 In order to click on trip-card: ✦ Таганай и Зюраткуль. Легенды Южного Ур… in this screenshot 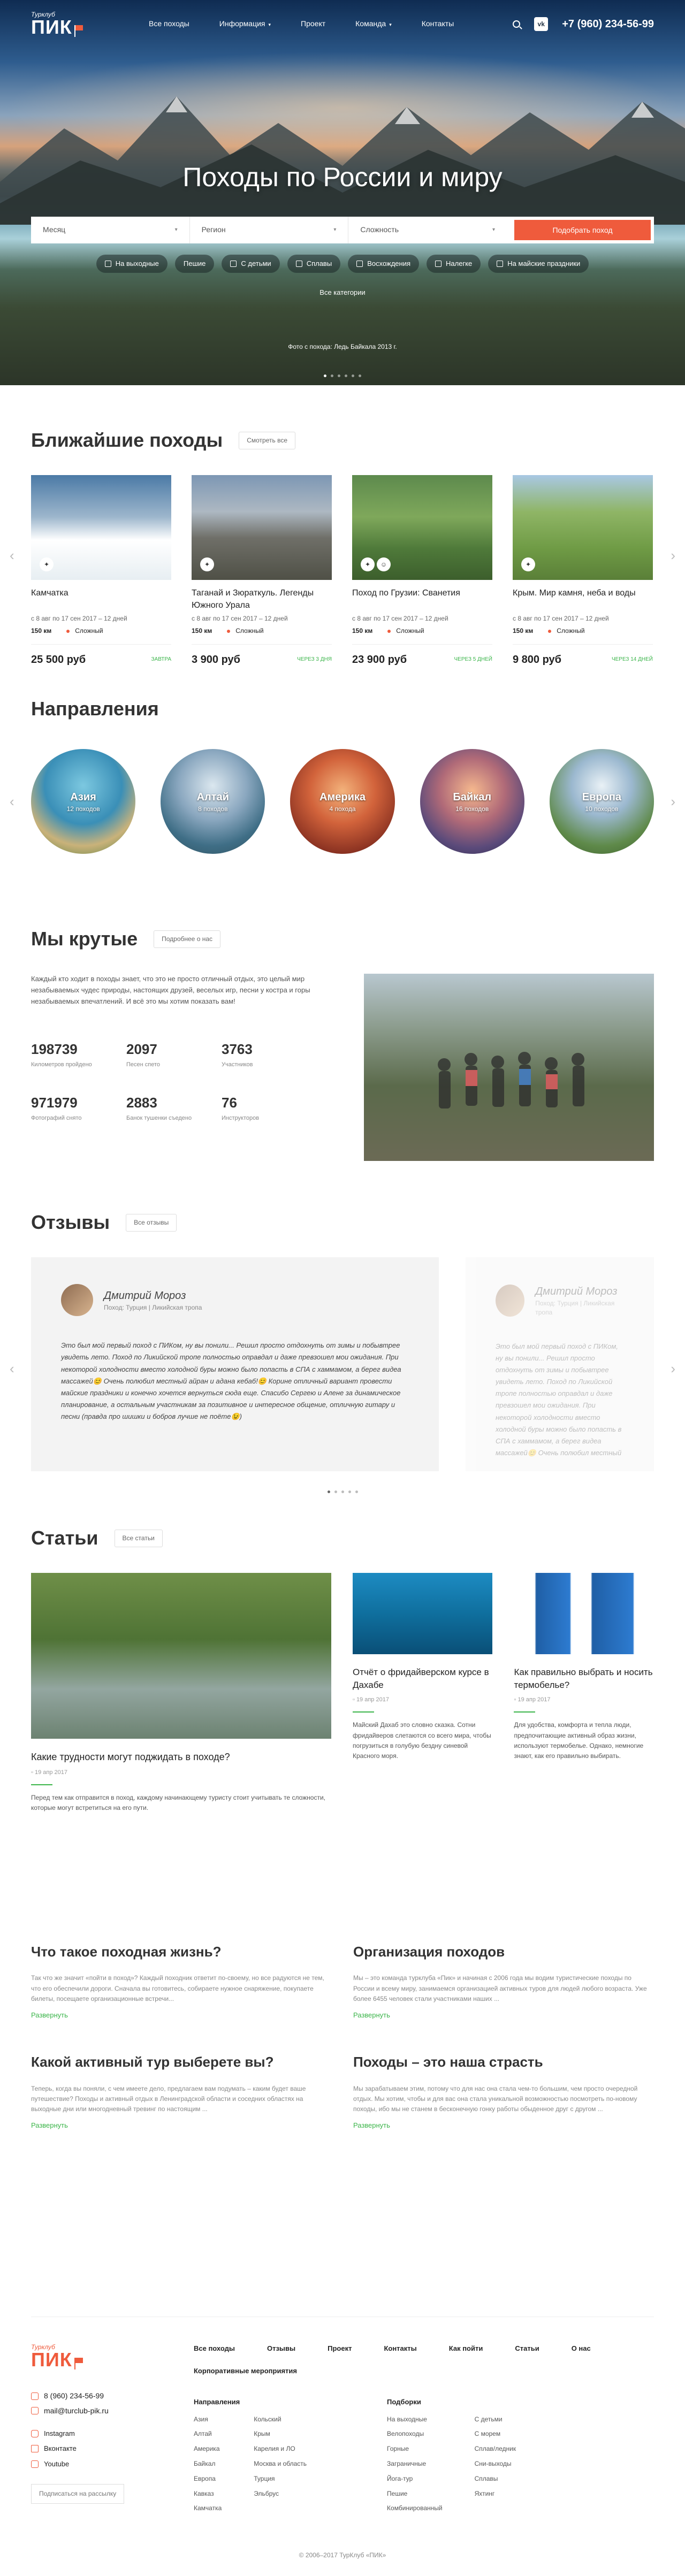, I will do `click(262, 571)`.